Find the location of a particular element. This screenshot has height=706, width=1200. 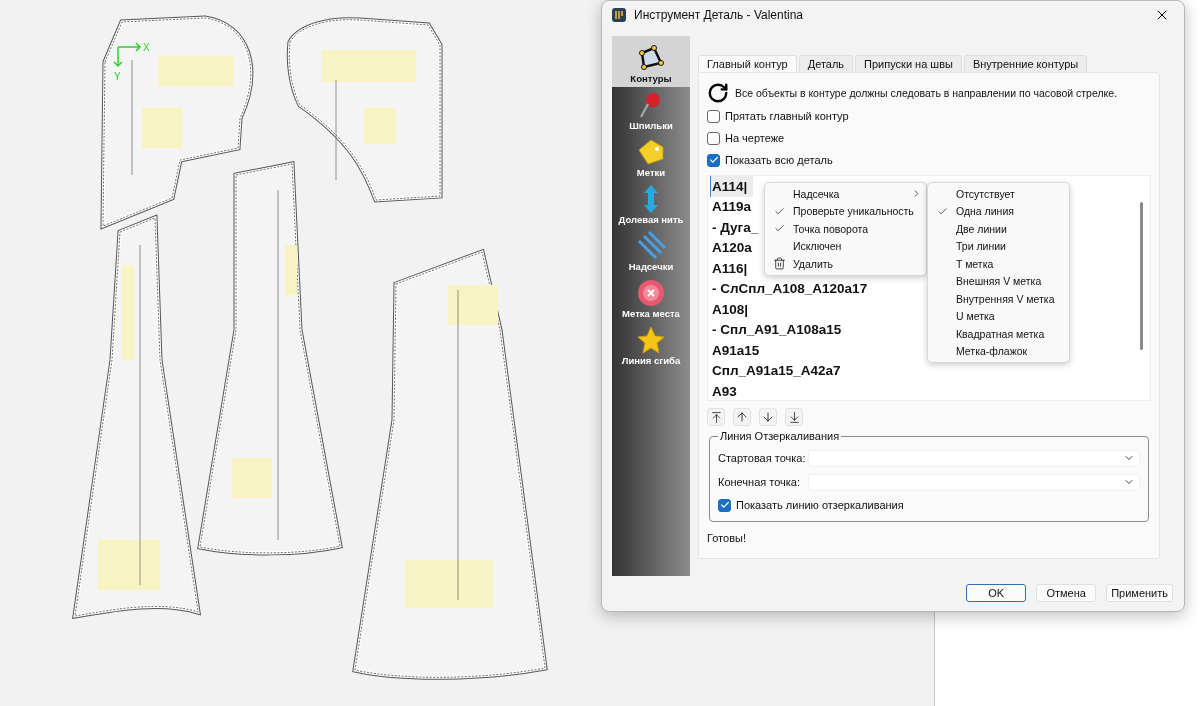

menu-item: Метка-флажок is located at coordinates (998, 351).